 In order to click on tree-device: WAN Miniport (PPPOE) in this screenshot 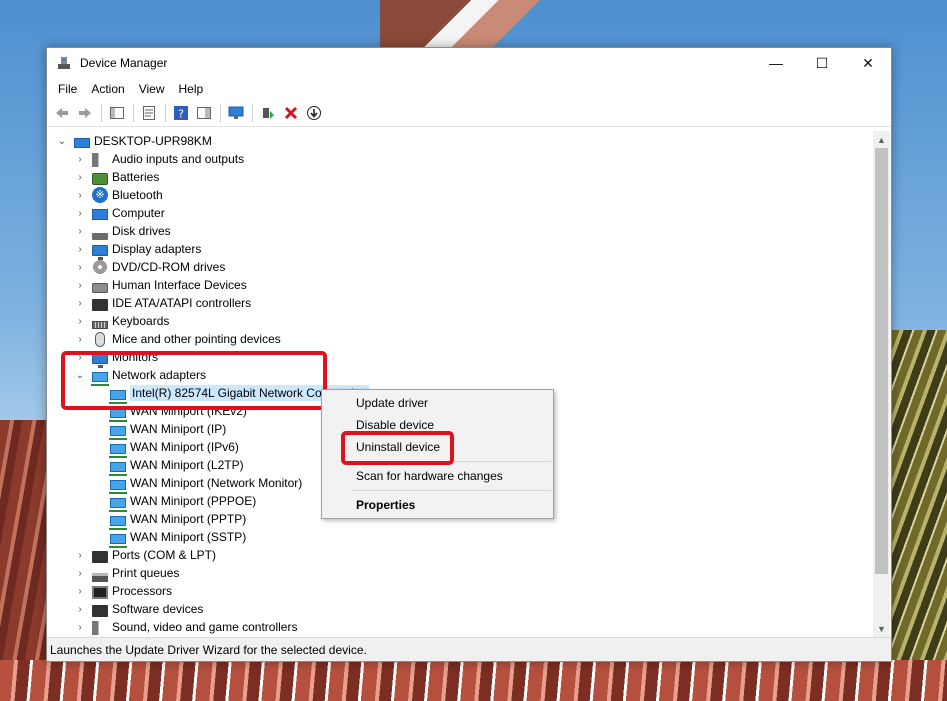, I will do `click(183, 502)`.